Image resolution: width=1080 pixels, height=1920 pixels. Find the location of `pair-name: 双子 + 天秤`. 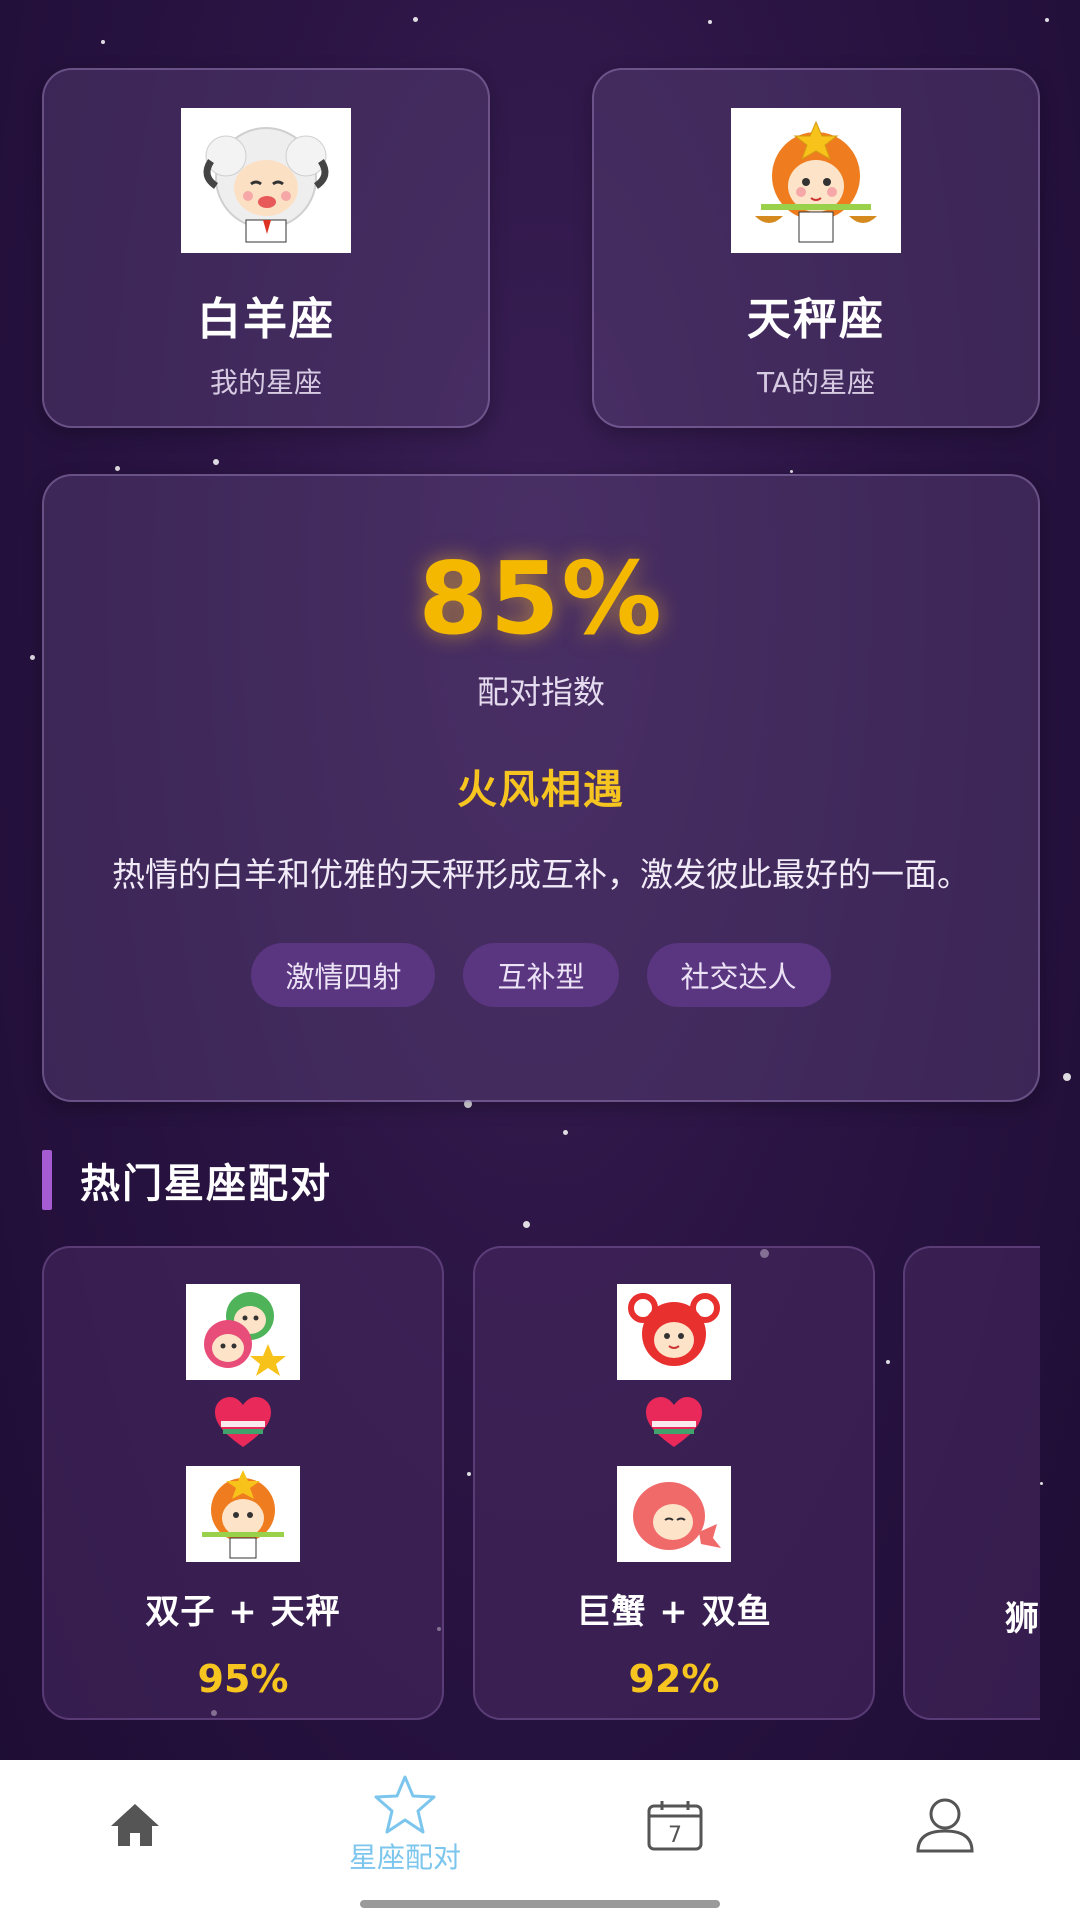

pair-name: 双子 + 天秤 is located at coordinates (243, 1612).